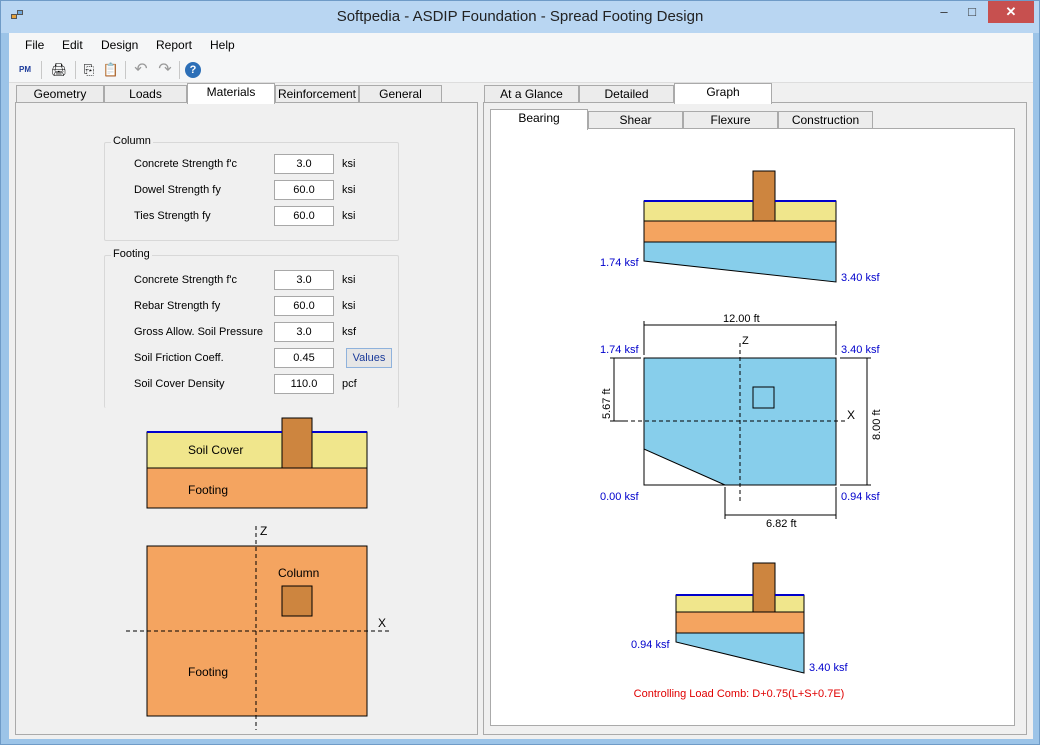 This screenshot has width=1040, height=745. What do you see at coordinates (745, 341) in the screenshot?
I see `plan-z-label: Z` at bounding box center [745, 341].